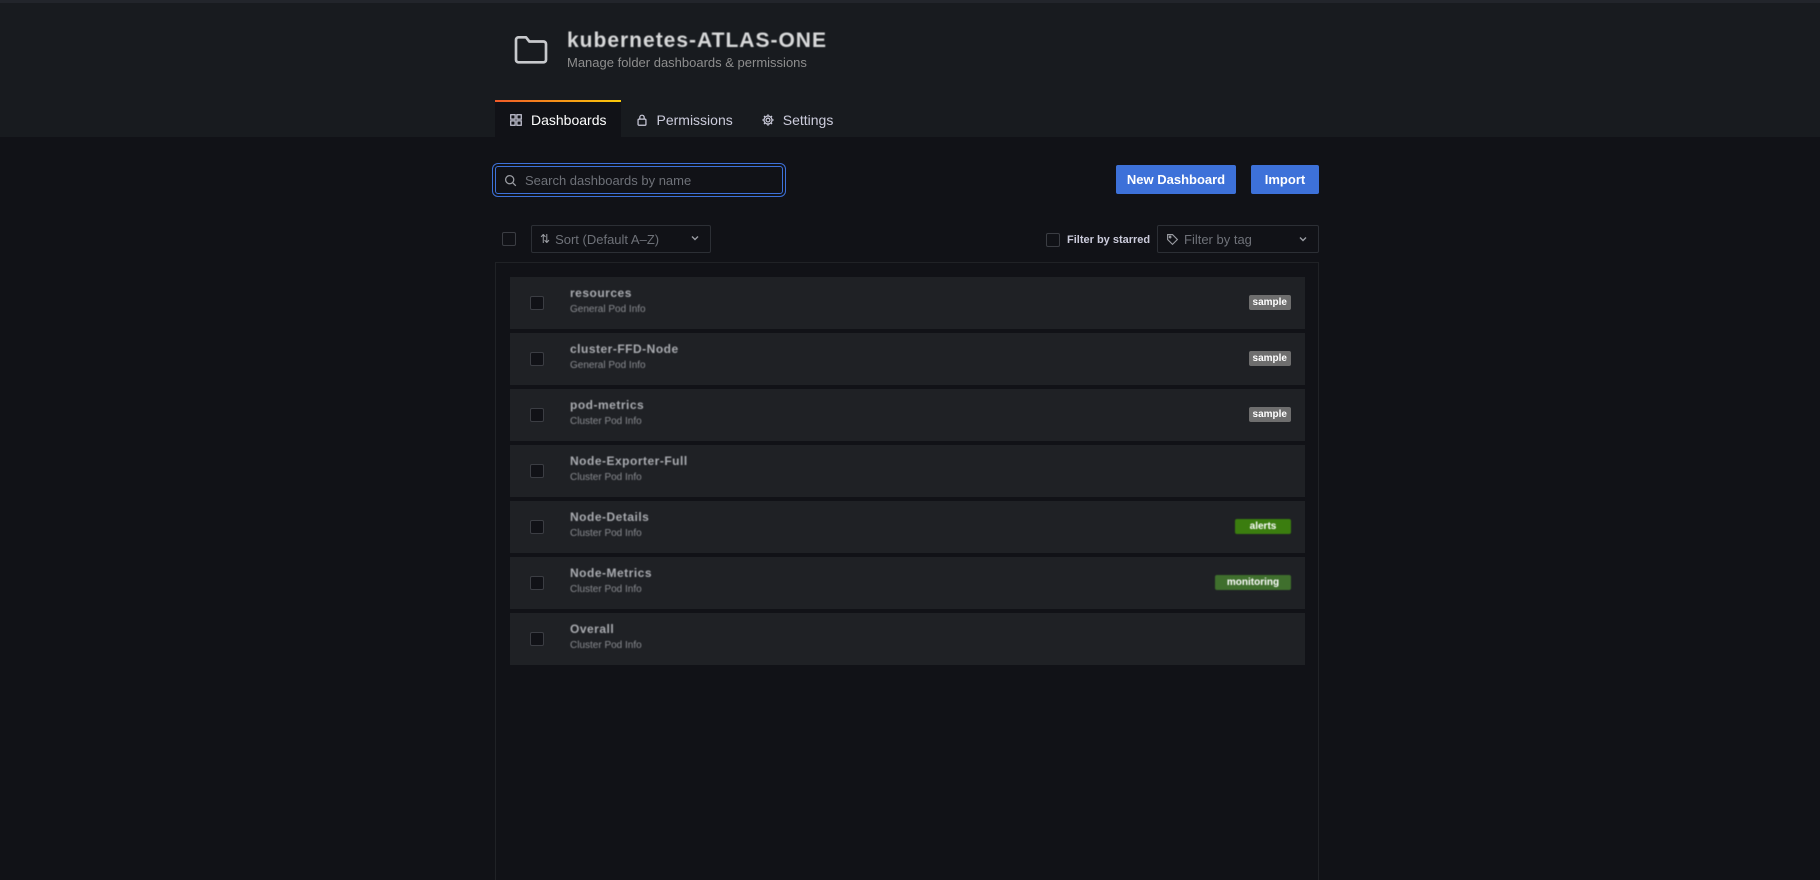  Describe the element at coordinates (611, 573) in the screenshot. I see `dashboard-name: Node-Metrics` at that location.